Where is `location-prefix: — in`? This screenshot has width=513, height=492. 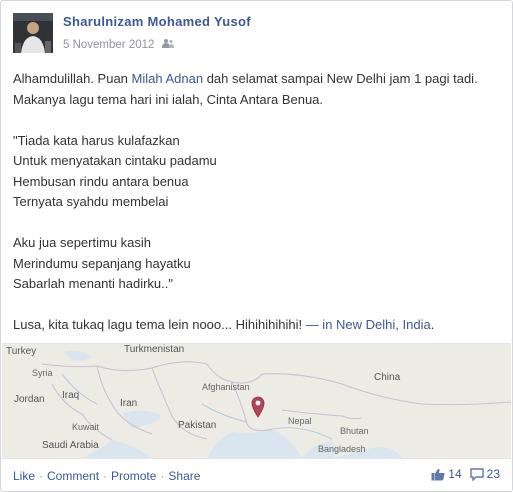
location-prefix: — in is located at coordinates (321, 324).